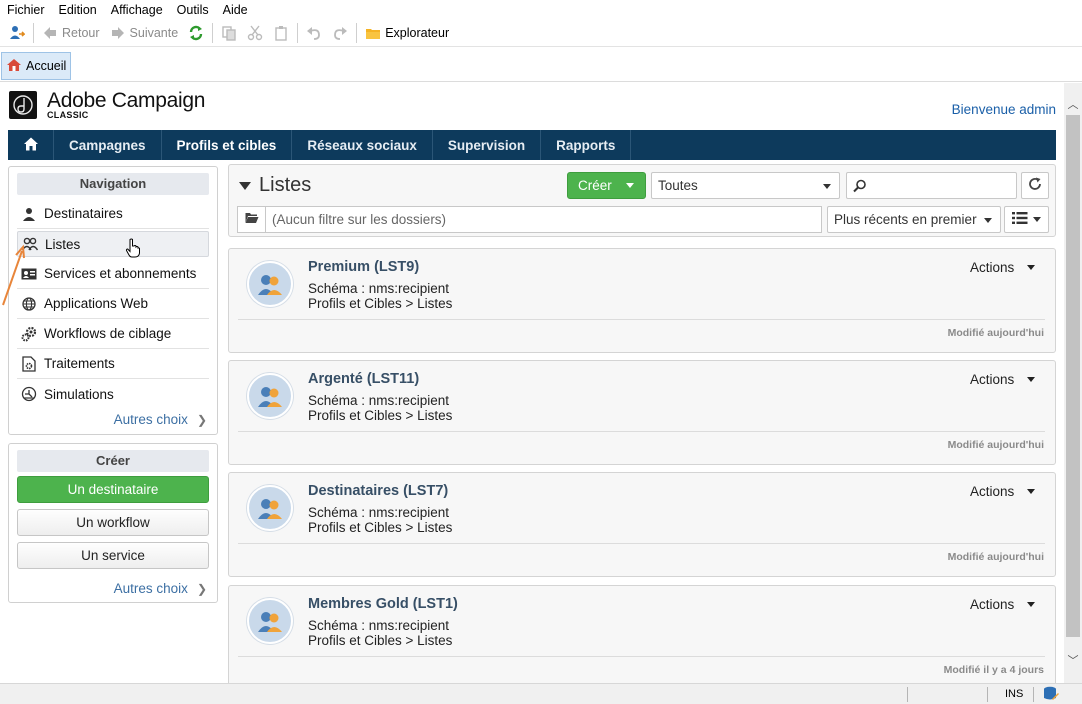 Image resolution: width=1082 pixels, height=704 pixels. I want to click on nav-tab-profils-et-cibles: Profils et cibles, so click(227, 145).